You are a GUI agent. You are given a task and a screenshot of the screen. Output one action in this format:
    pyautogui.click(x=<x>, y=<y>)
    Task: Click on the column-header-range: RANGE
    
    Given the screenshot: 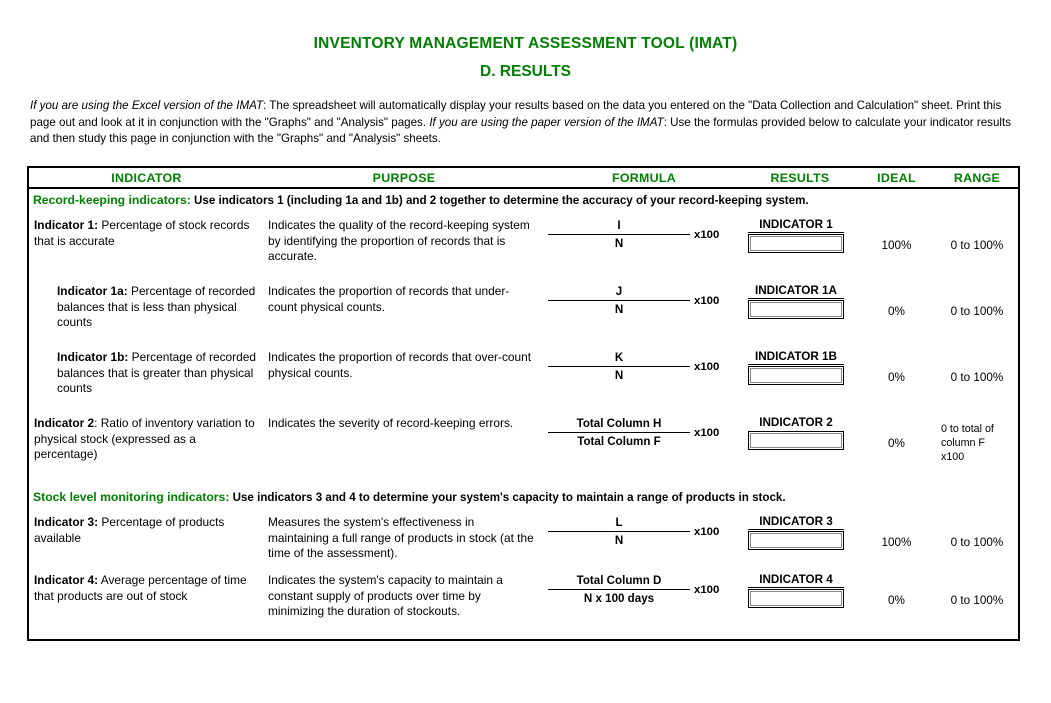 What is the action you would take?
    pyautogui.click(x=977, y=177)
    